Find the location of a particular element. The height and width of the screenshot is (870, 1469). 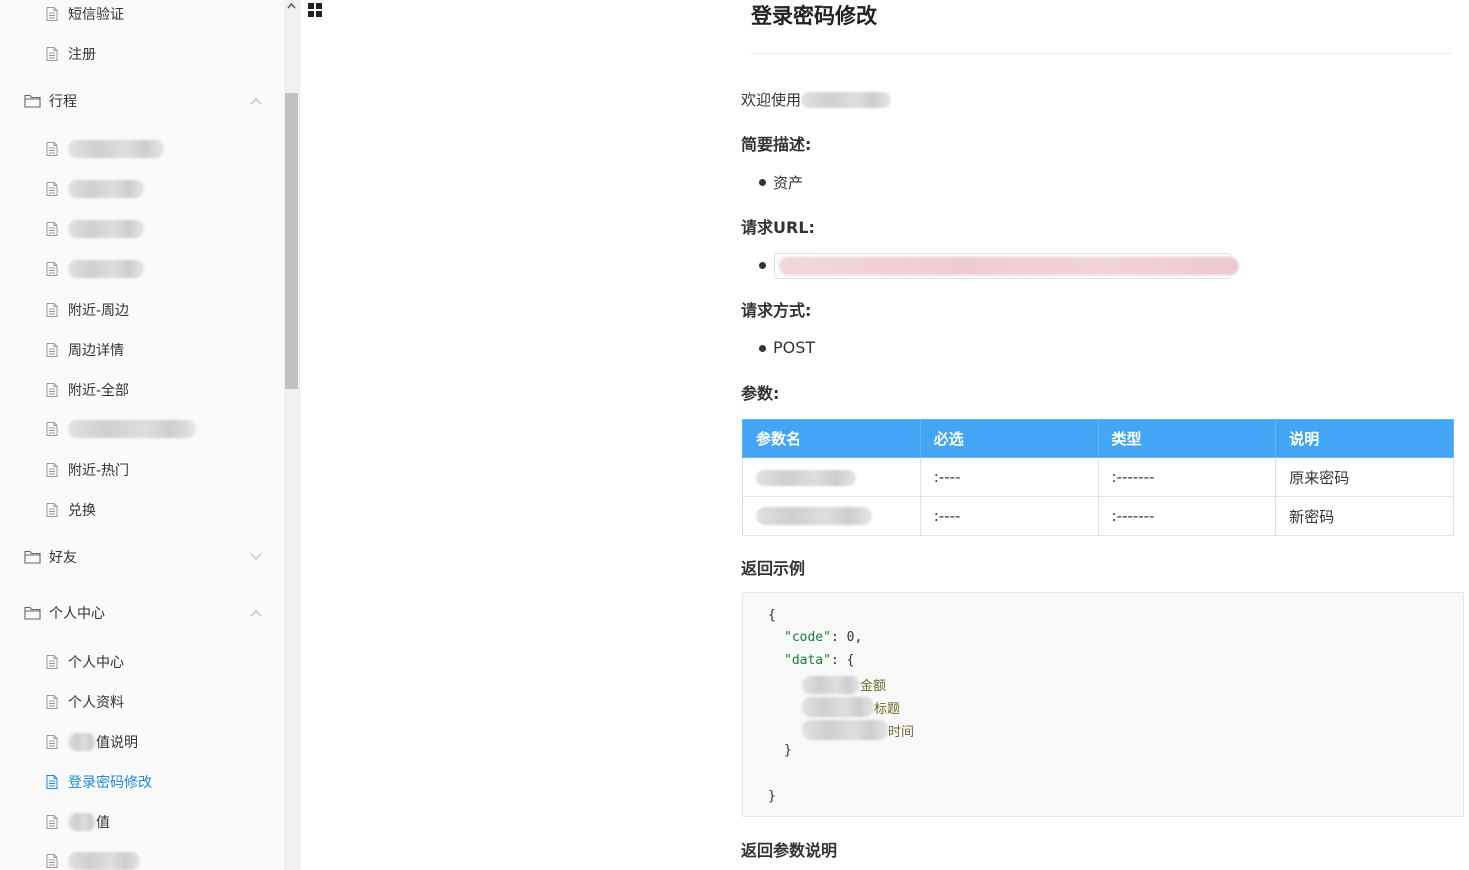

redacted-code is located at coordinates (831, 684).